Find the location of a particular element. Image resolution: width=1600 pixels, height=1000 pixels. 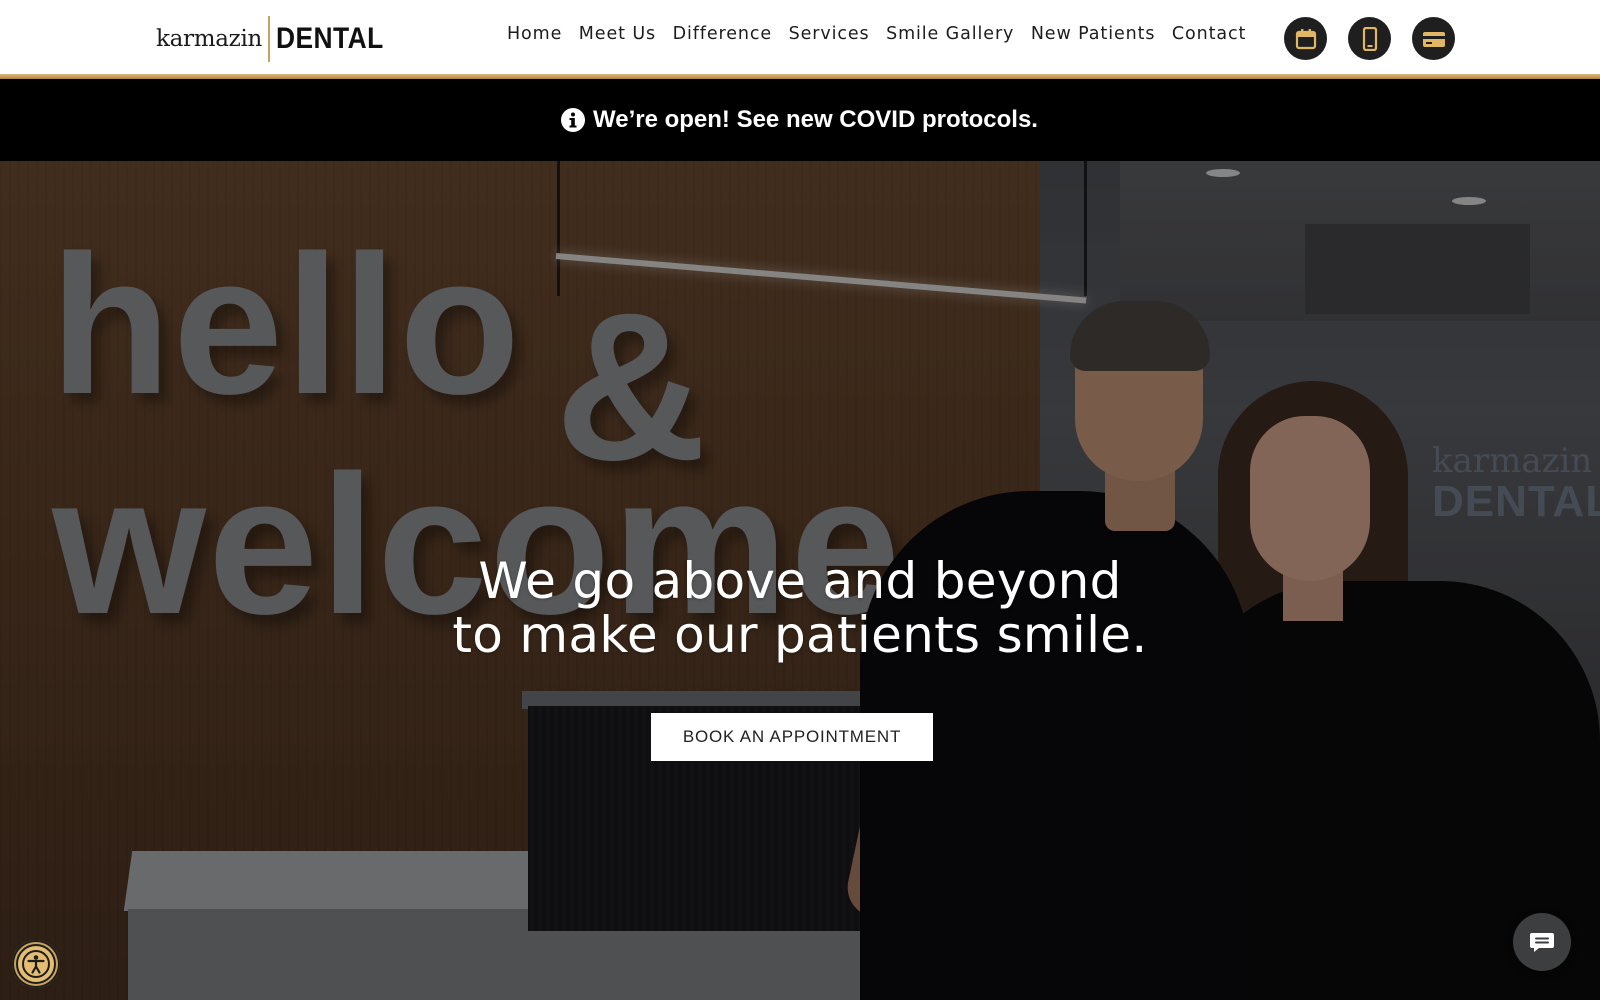

announcement-bar: We’re open! See new COVID protocols. is located at coordinates (800, 120).